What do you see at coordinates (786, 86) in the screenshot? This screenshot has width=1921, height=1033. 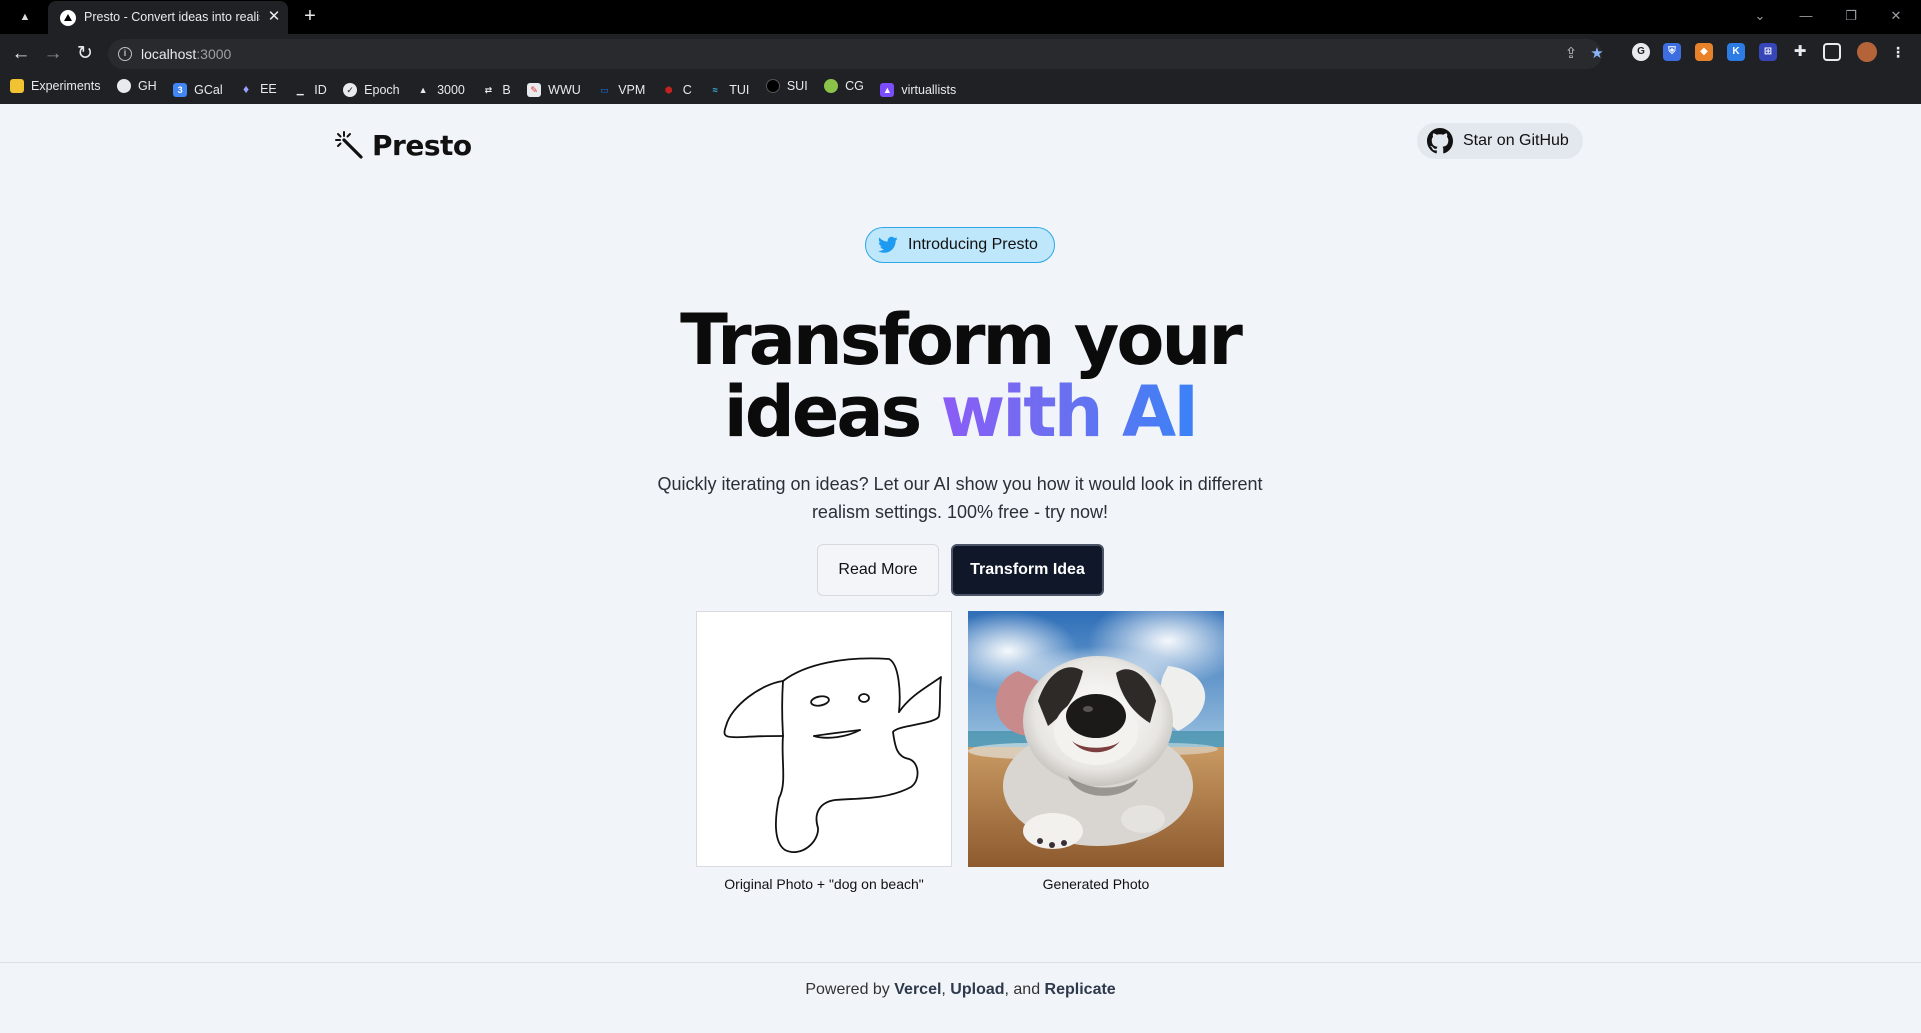 I see `bookmark-sui: SUI` at bounding box center [786, 86].